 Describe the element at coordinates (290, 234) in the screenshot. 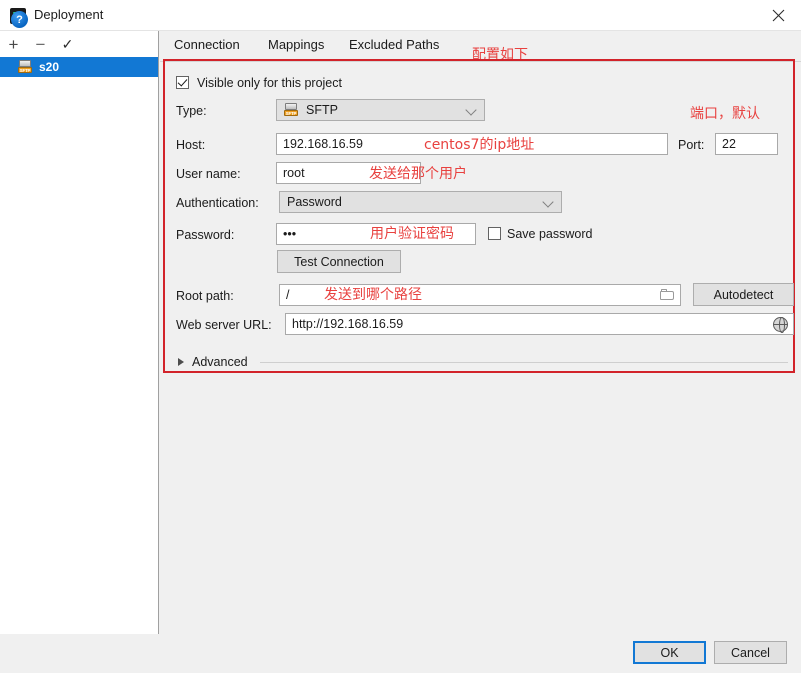

I see `password-value: •••` at that location.